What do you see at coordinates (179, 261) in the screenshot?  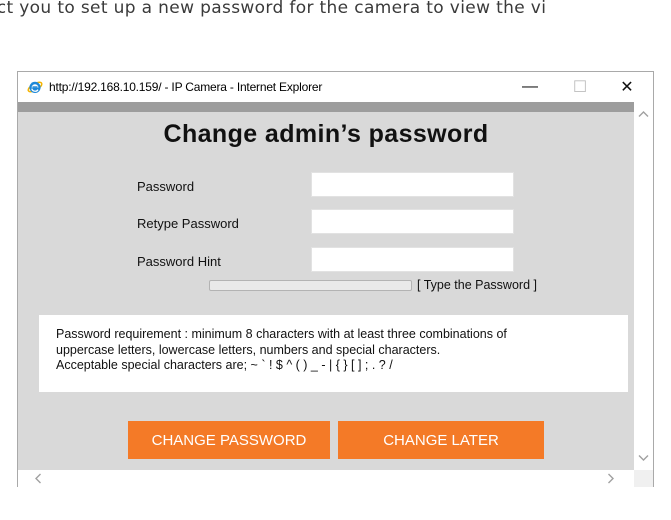 I see `password-hint-label: Password Hint` at bounding box center [179, 261].